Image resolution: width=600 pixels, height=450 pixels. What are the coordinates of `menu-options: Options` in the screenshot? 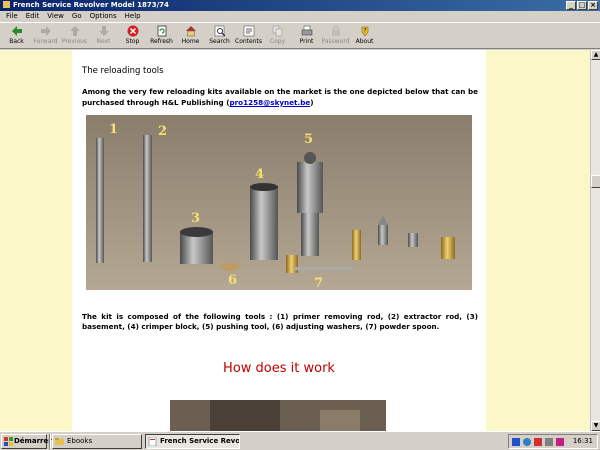 It's located at (103, 16).